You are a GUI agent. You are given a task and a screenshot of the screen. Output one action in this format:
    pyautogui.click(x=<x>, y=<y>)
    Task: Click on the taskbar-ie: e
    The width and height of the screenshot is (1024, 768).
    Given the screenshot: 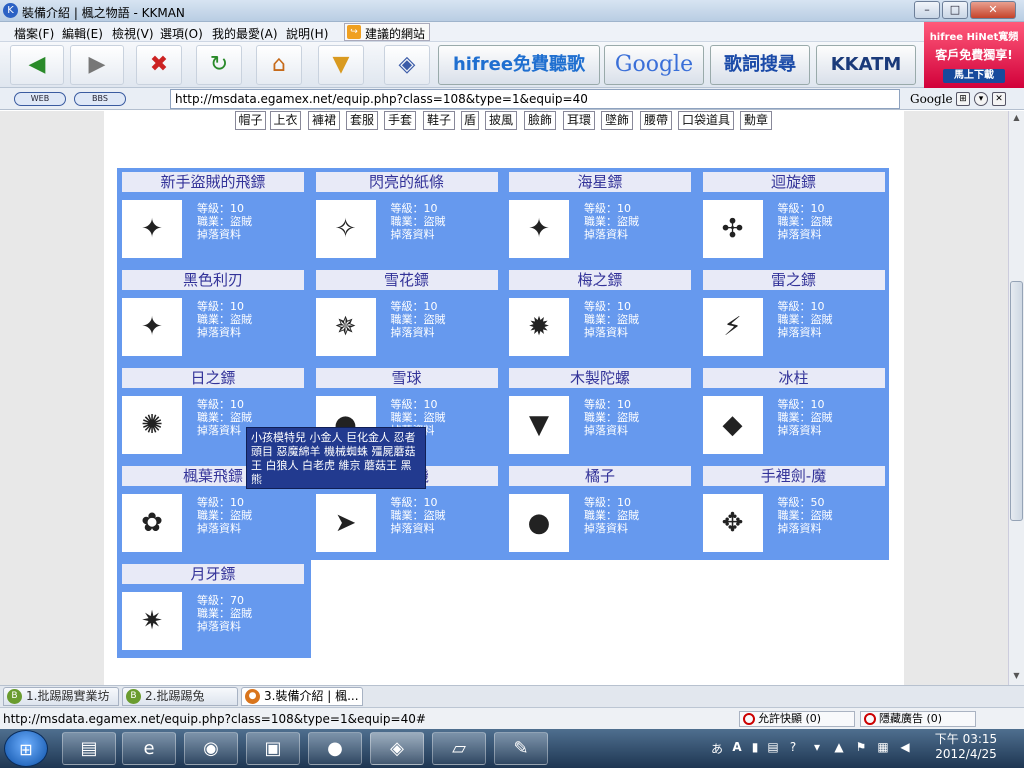 What is the action you would take?
    pyautogui.click(x=149, y=748)
    